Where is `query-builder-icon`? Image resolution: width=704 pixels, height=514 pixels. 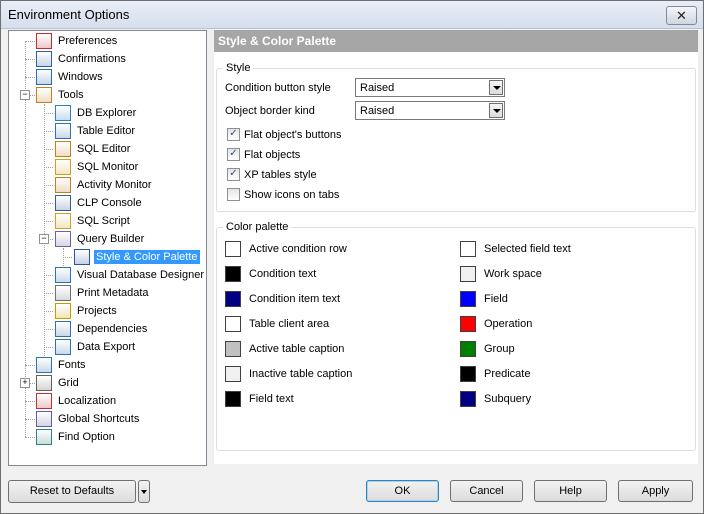 query-builder-icon is located at coordinates (63, 239).